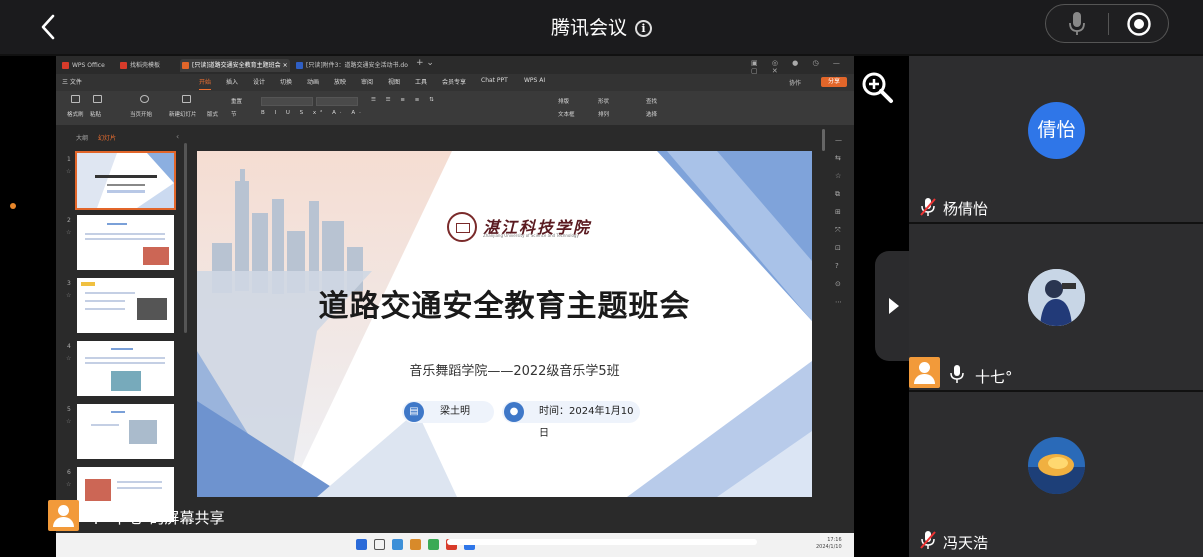 This screenshot has height=557, width=1203. I want to click on outline-tab: 大纲, so click(82, 138).